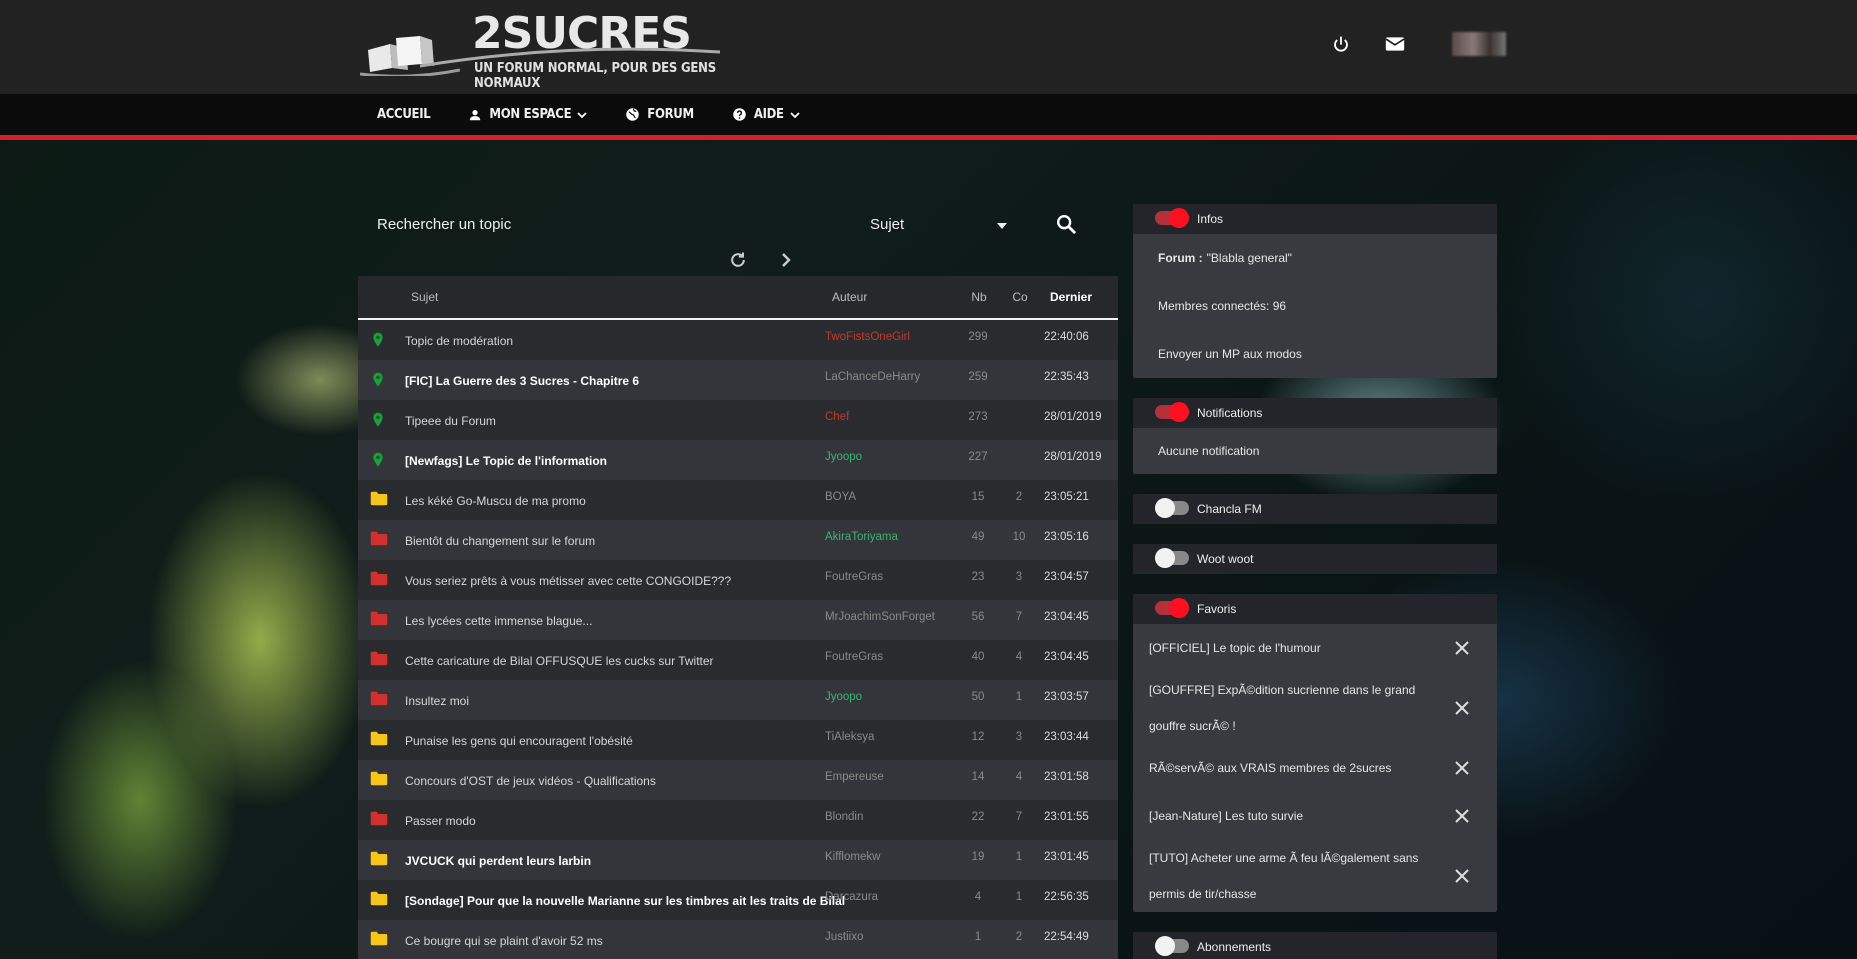  What do you see at coordinates (444, 224) in the screenshot?
I see `search-input: Rechercher un topic` at bounding box center [444, 224].